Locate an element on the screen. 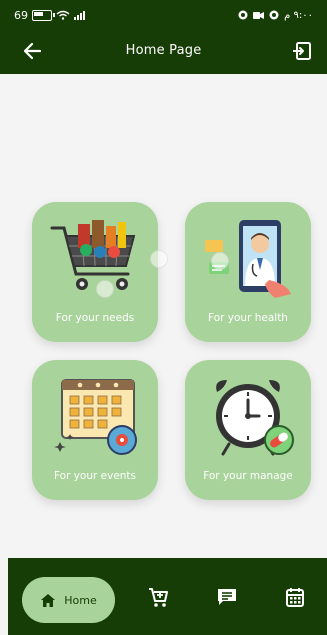  shopping-cart-icon is located at coordinates (93, 255).